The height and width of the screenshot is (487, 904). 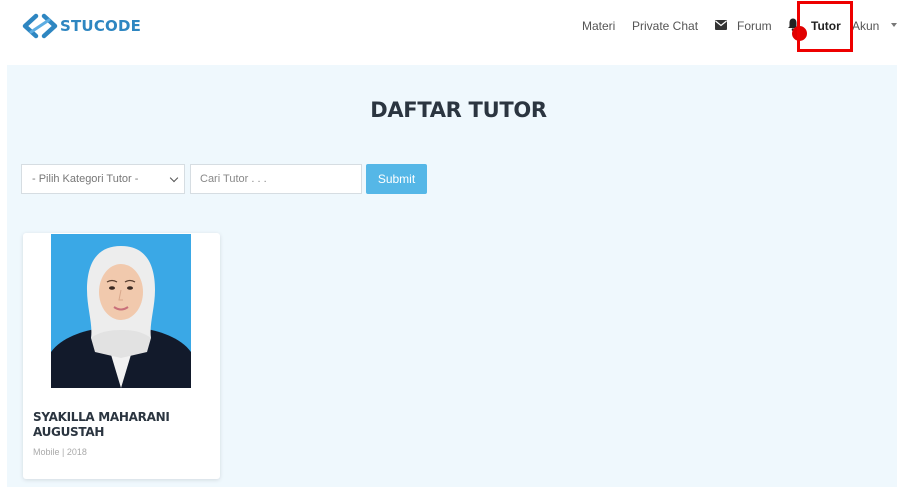 What do you see at coordinates (123, 425) in the screenshot?
I see `tutor-name: SYAKILLA MAHARANI AUGUSTAH` at bounding box center [123, 425].